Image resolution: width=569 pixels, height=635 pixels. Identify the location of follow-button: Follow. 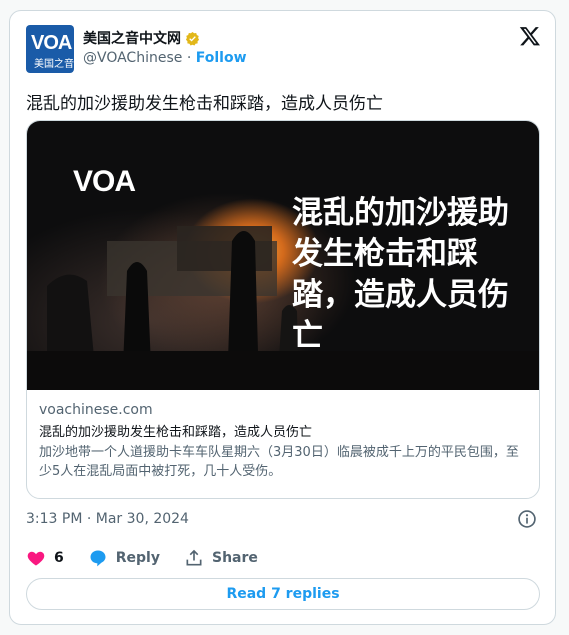
(221, 58).